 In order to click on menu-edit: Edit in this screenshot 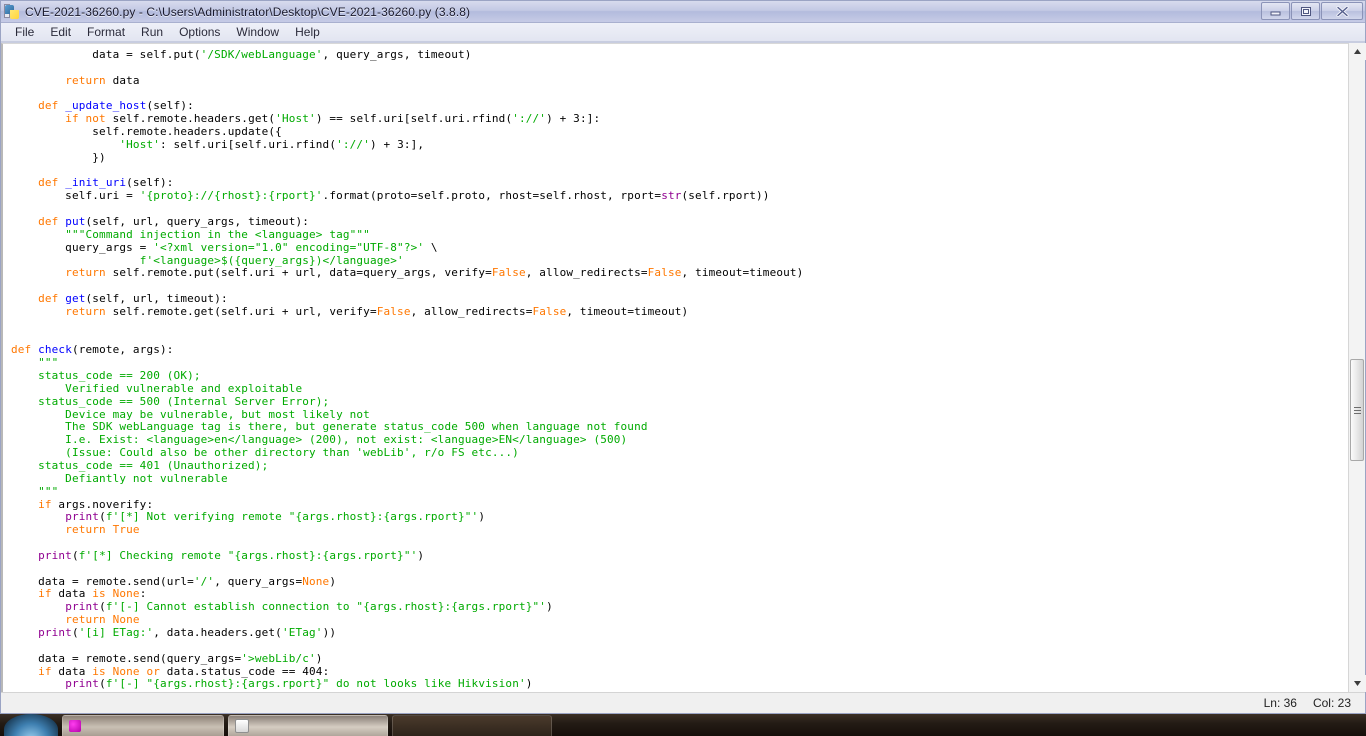, I will do `click(60, 32)`.